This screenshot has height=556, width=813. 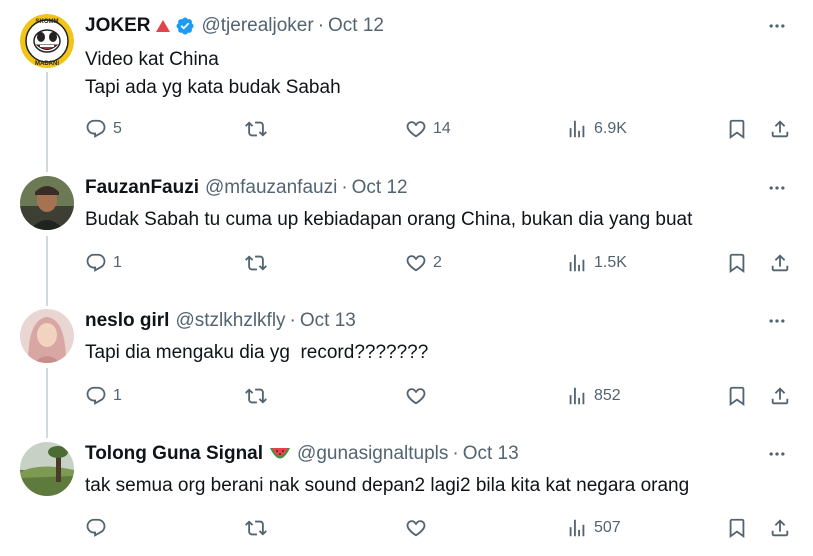 I want to click on tweet-text: Tapi dia mengaku dia yg record???????, so click(x=256, y=353).